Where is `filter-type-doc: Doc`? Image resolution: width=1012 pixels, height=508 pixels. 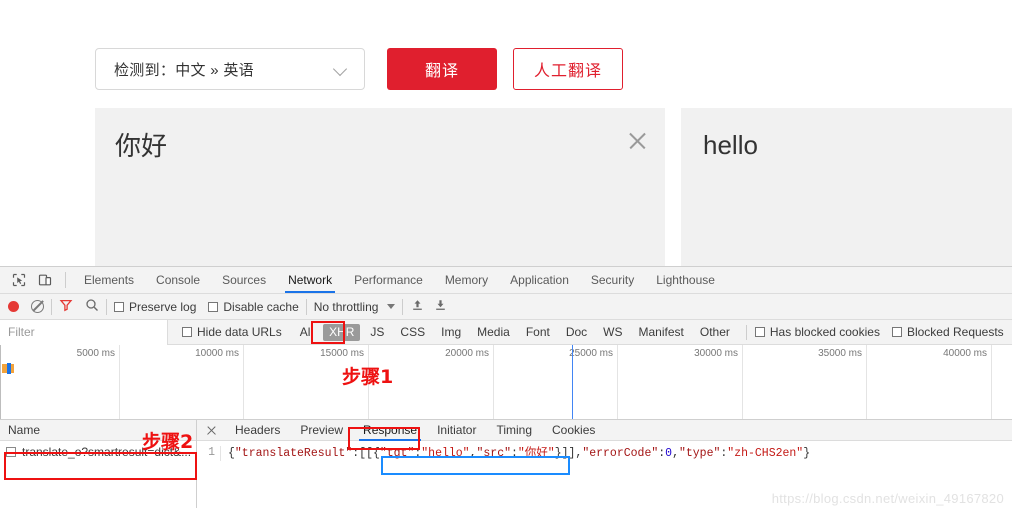
filter-type-doc: Doc is located at coordinates (576, 332).